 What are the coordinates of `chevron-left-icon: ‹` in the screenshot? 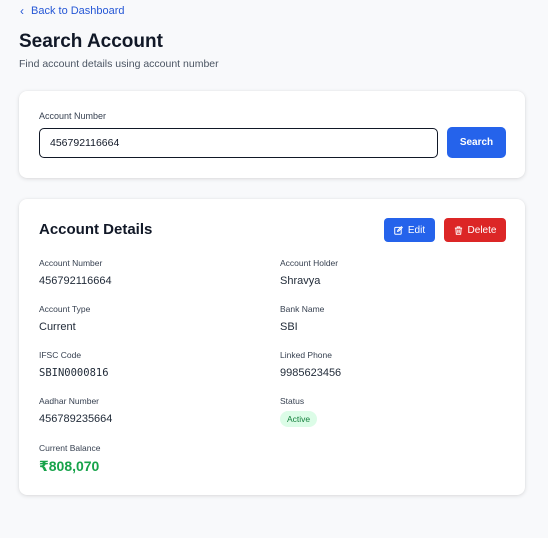 It's located at (22, 11).